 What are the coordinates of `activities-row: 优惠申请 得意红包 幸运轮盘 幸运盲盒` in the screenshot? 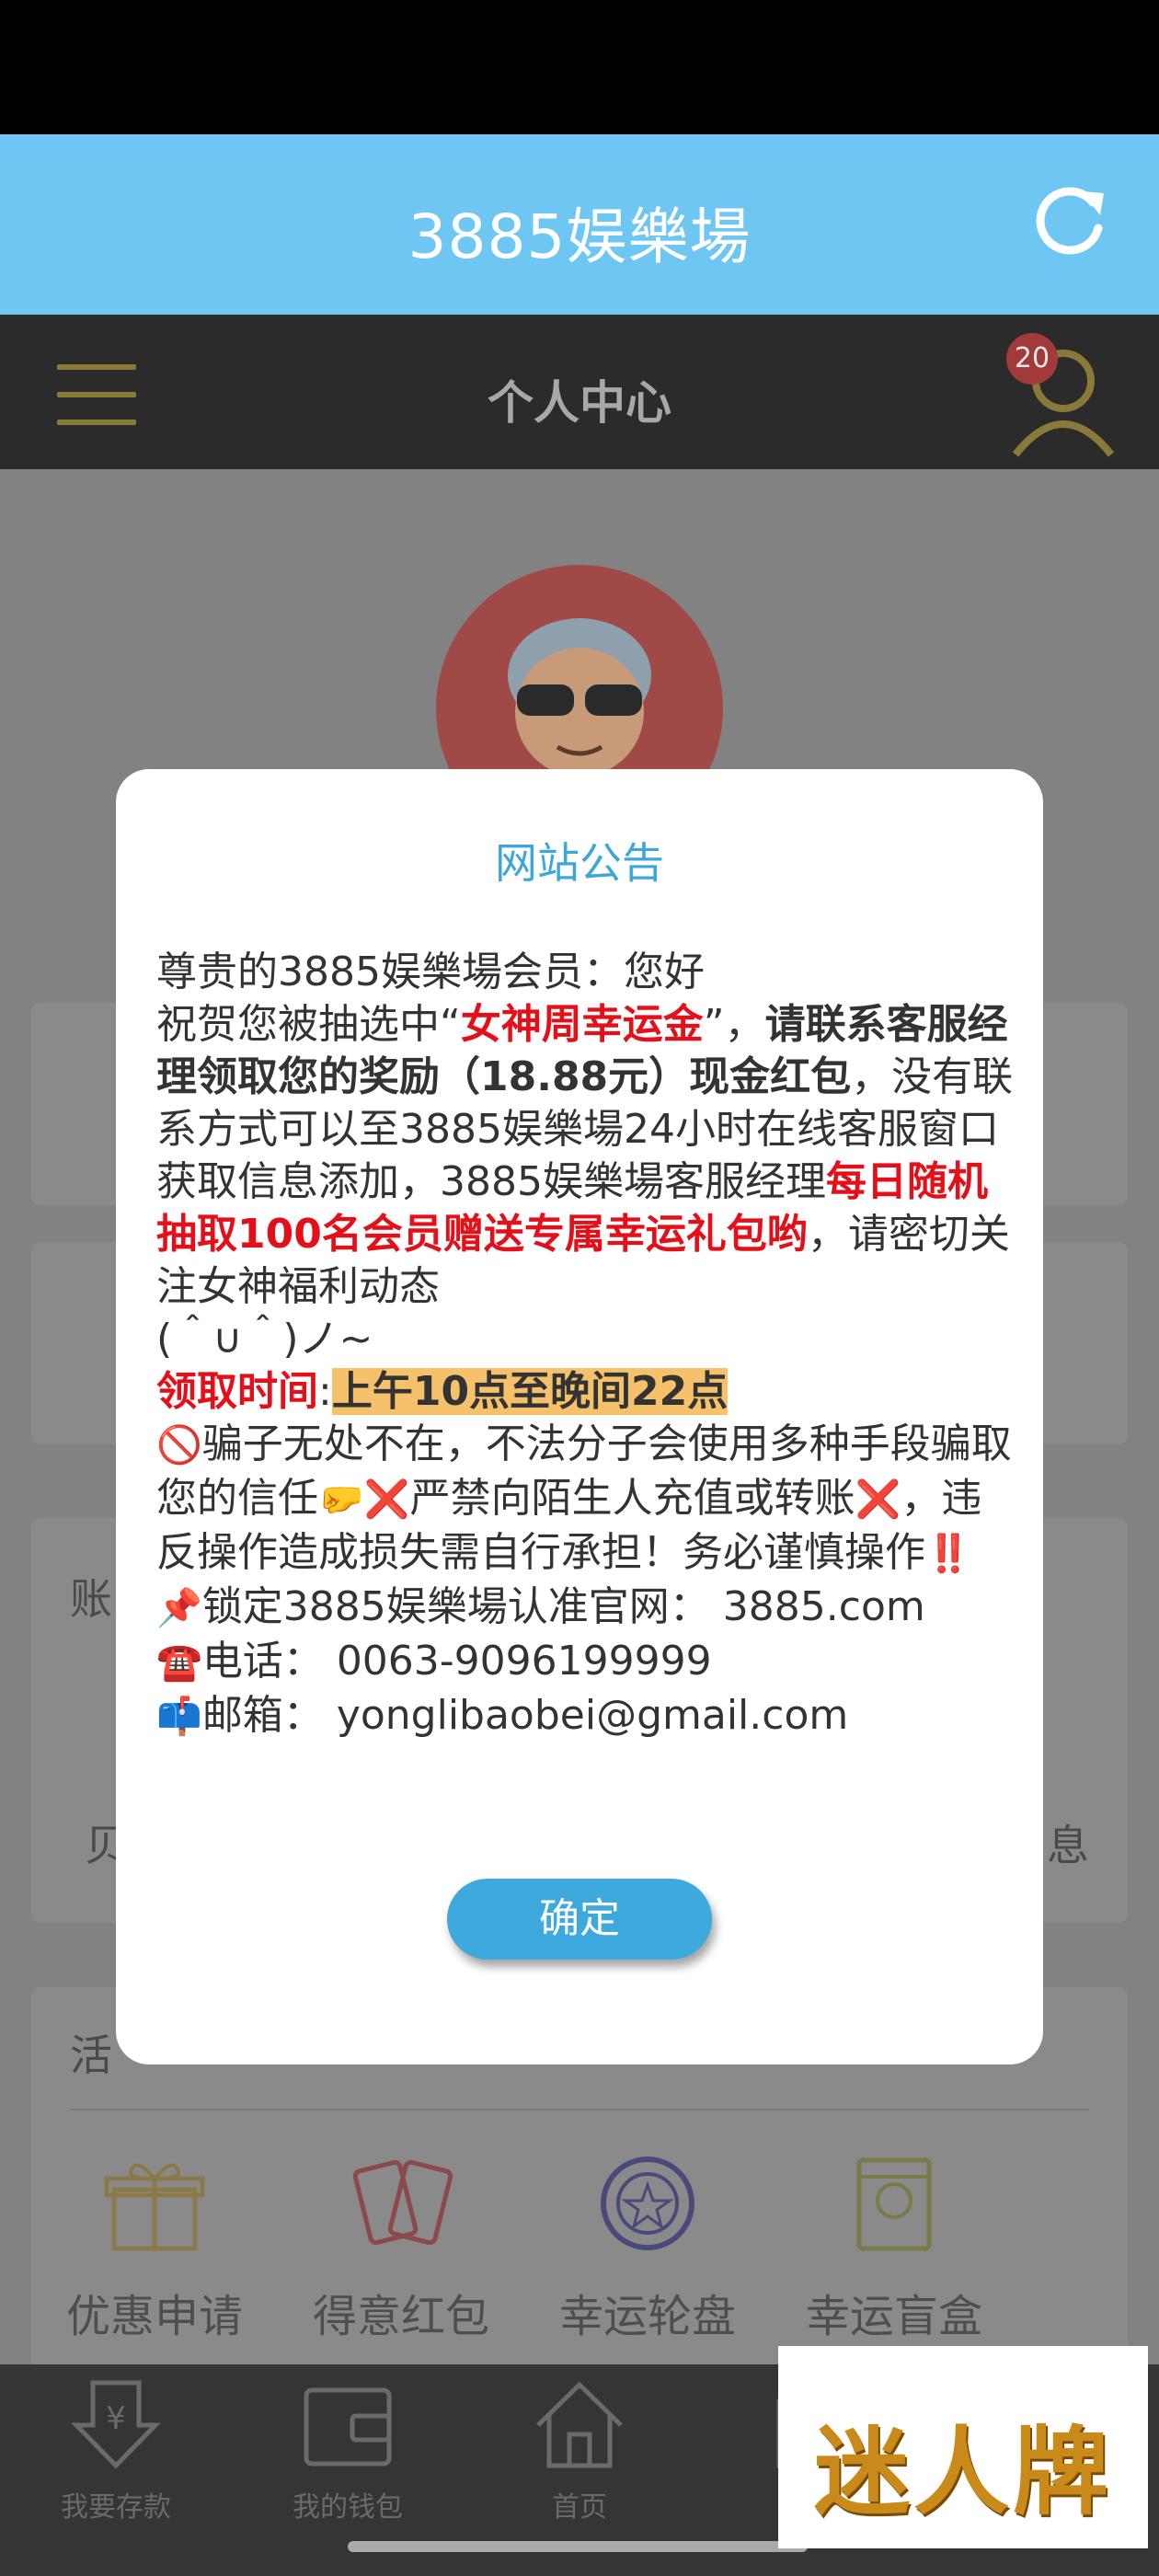 It's located at (579, 2248).